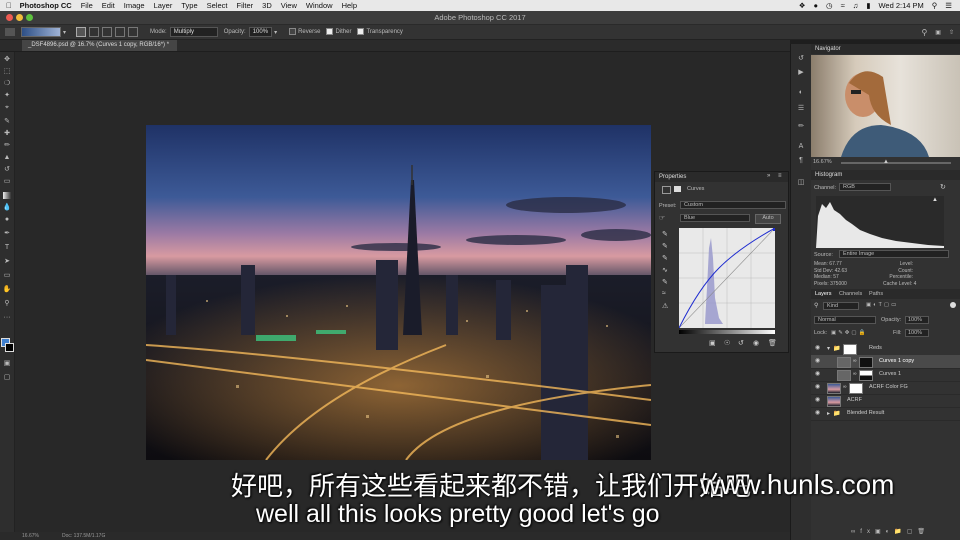  I want to click on menu-filter: Filter, so click(244, 5).